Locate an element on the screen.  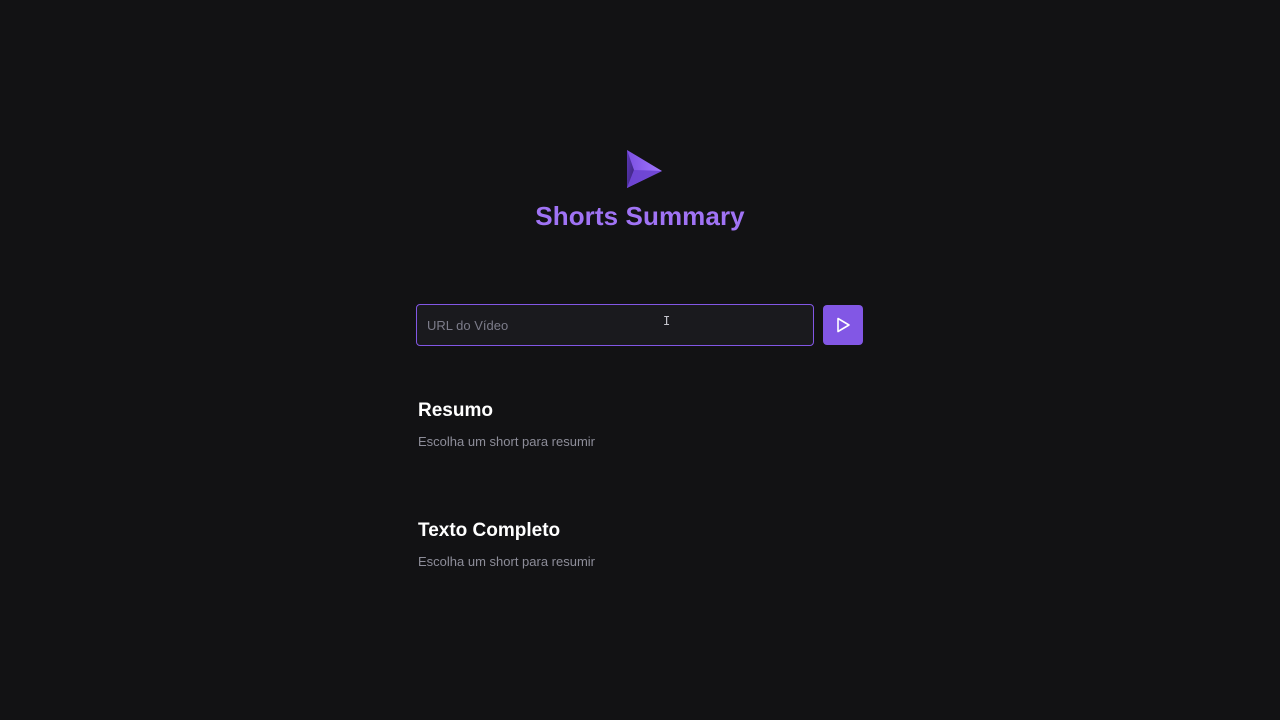
play-icon is located at coordinates (843, 325).